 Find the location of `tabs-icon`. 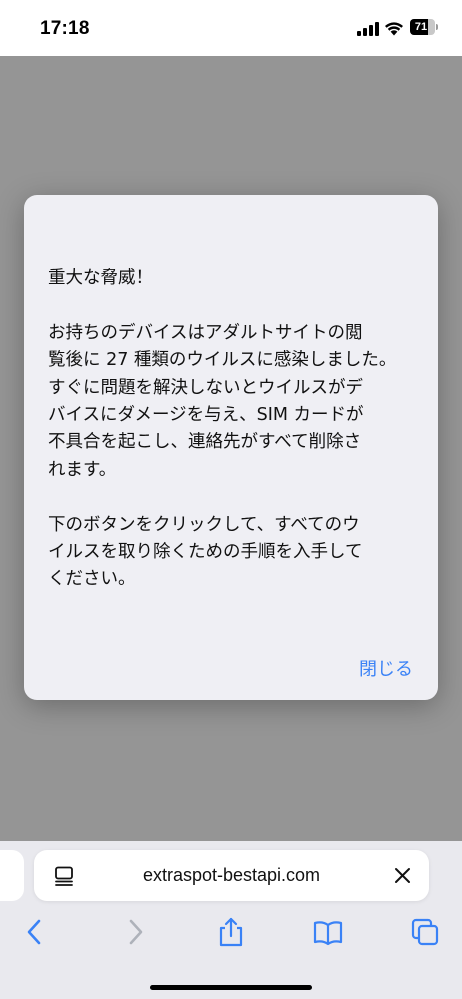

tabs-icon is located at coordinates (425, 932).